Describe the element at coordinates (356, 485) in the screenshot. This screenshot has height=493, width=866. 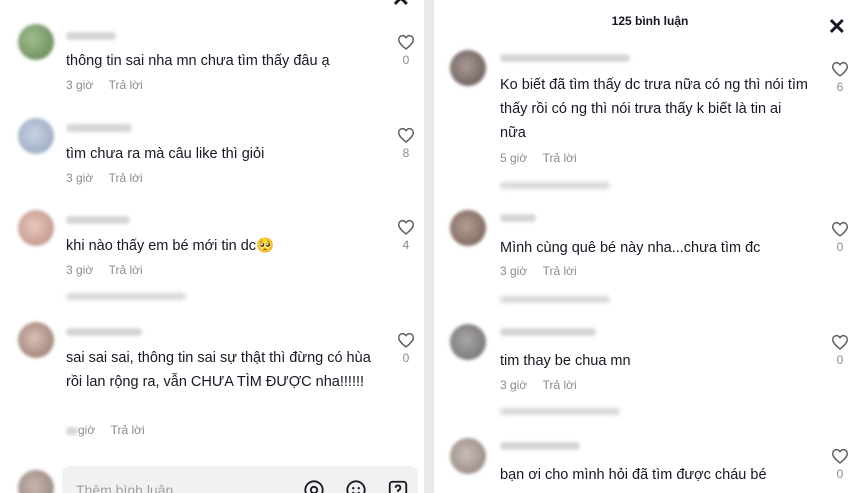
I see `emoji-icon` at that location.